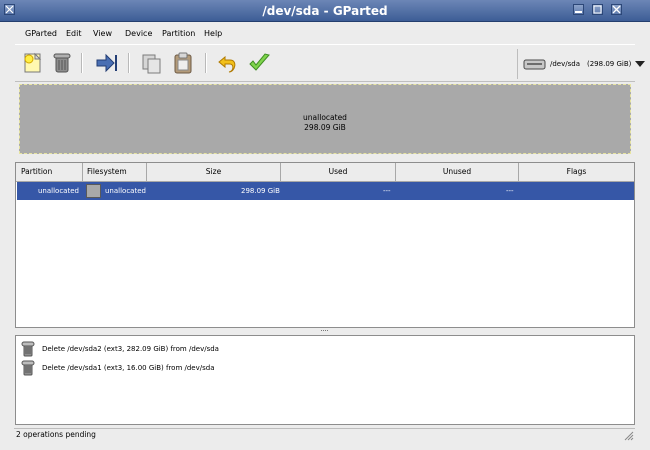 The width and height of the screenshot is (650, 450). What do you see at coordinates (325, 127) in the screenshot?
I see `unallocated-size: 298.09 GiB` at bounding box center [325, 127].